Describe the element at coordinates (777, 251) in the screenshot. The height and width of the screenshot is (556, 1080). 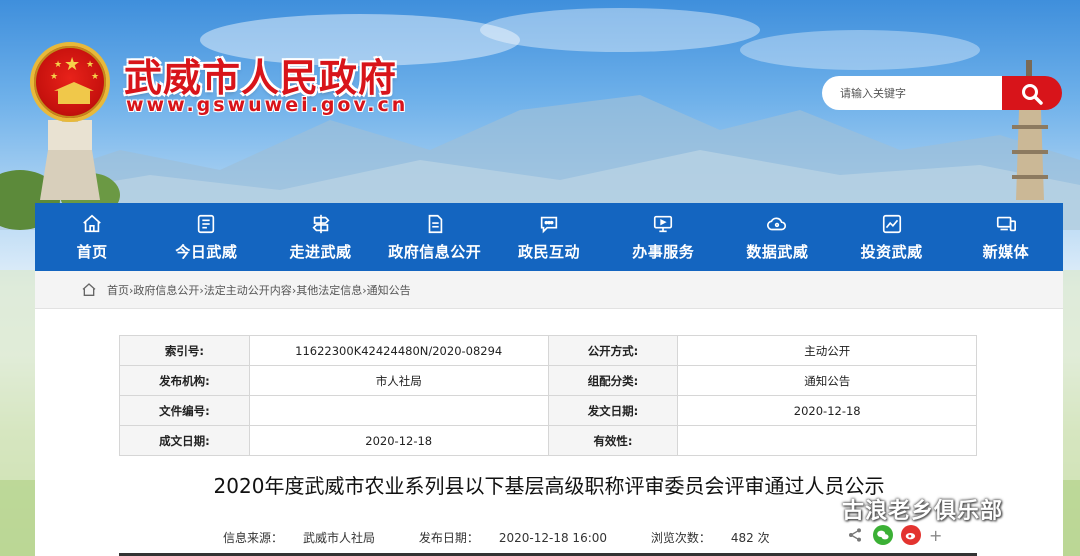
I see `nav-label: 数据武威` at that location.